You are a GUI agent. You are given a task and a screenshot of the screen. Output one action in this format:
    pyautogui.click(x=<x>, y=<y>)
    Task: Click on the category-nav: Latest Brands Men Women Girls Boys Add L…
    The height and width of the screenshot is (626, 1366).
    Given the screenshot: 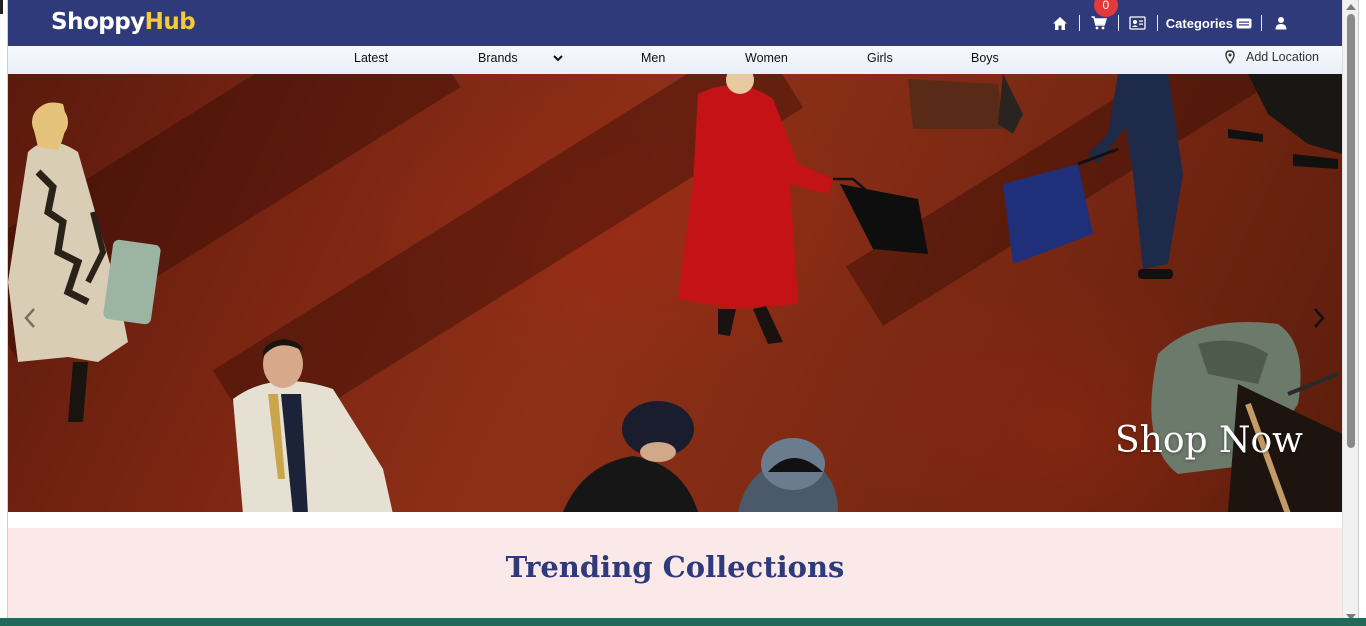 What is the action you would take?
    pyautogui.click(x=675, y=60)
    